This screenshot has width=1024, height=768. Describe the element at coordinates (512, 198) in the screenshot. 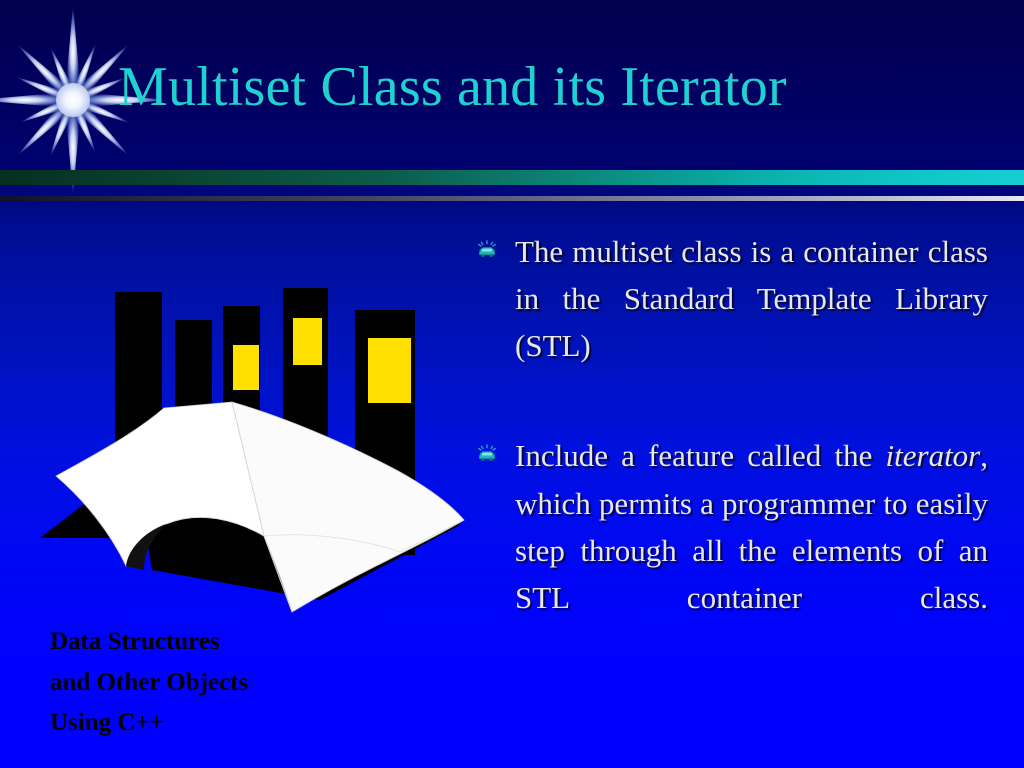

I see `divider-line` at that location.